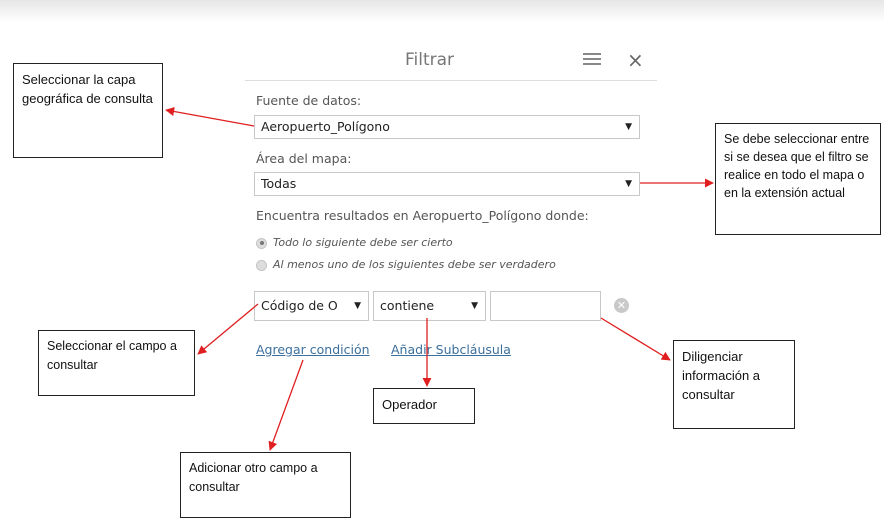  Describe the element at coordinates (228, 329) in the screenshot. I see `arrow-to-field-callout` at that location.